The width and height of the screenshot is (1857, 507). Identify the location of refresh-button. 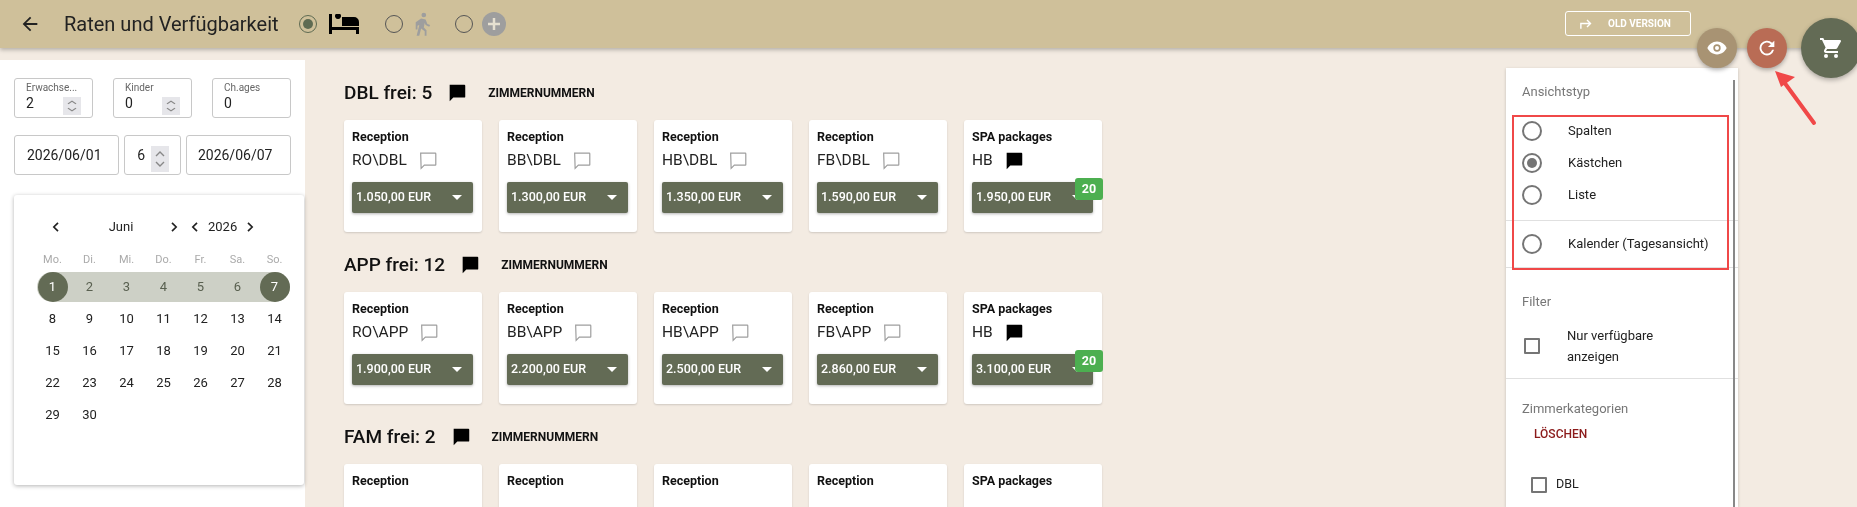
(1767, 48).